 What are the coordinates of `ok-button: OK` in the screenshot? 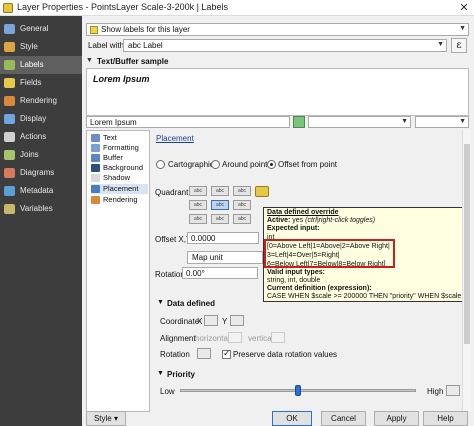 It's located at (292, 418).